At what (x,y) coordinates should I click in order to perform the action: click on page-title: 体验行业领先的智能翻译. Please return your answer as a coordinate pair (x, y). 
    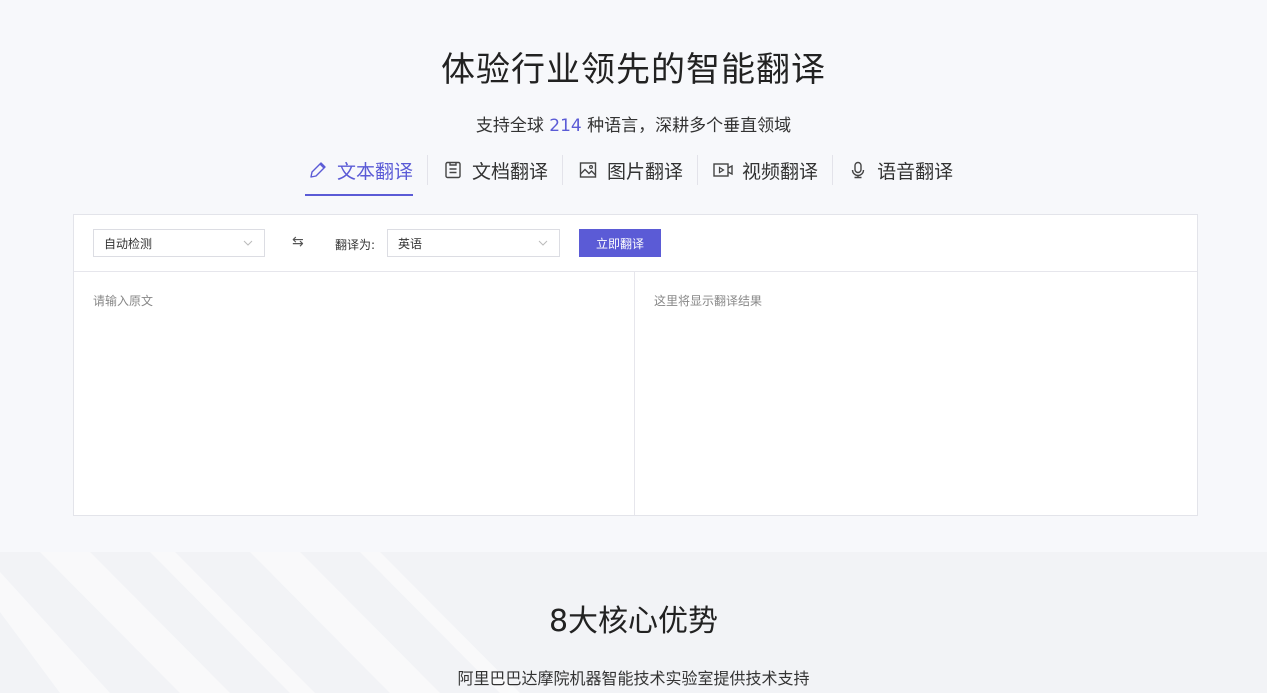
    Looking at the image, I should click on (633, 70).